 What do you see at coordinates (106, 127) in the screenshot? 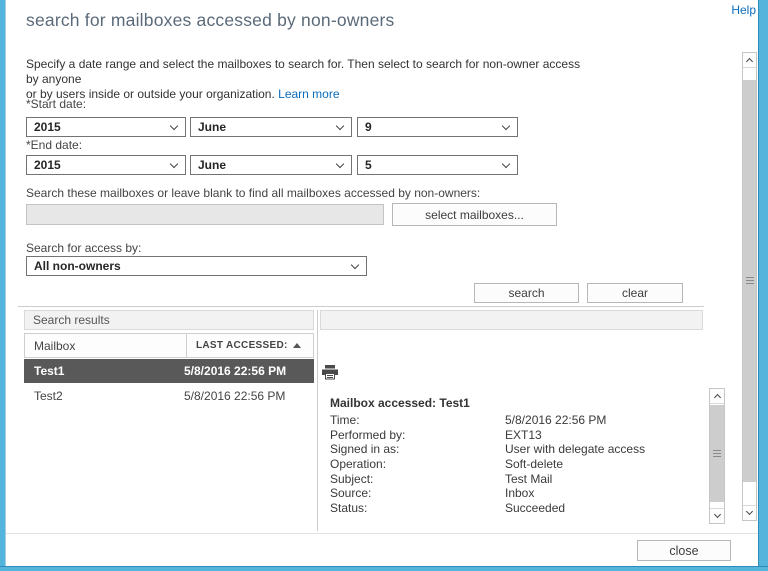
I see `start-year-select: 2015` at bounding box center [106, 127].